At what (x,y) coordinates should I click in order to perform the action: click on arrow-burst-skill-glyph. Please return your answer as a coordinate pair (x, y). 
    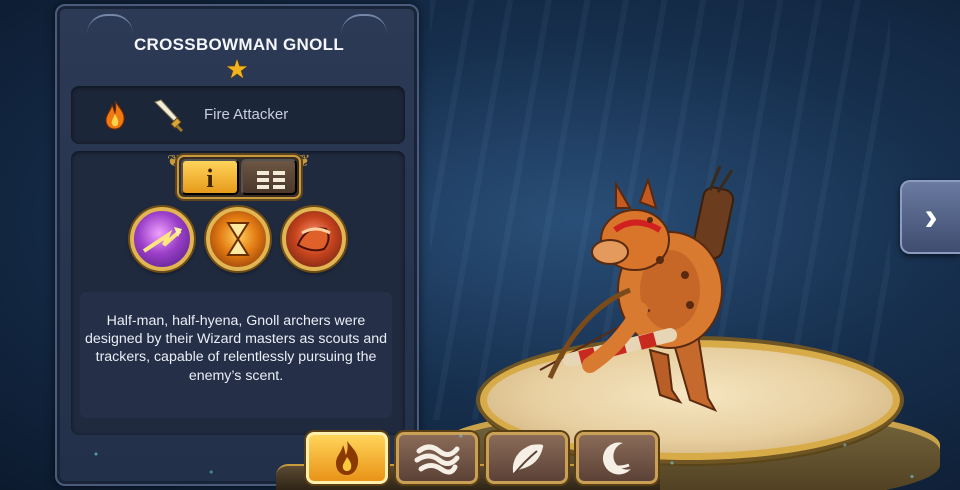
    Looking at the image, I should click on (162, 240).